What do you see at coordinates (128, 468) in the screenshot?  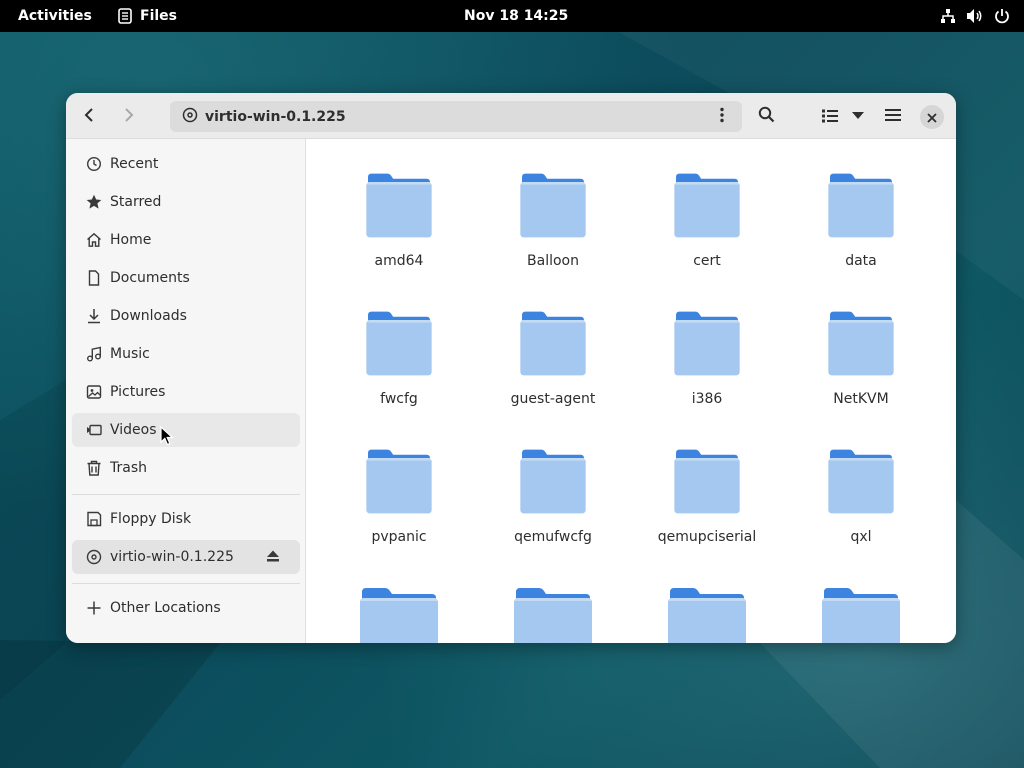 I see `sidebar-item-label: Trash` at bounding box center [128, 468].